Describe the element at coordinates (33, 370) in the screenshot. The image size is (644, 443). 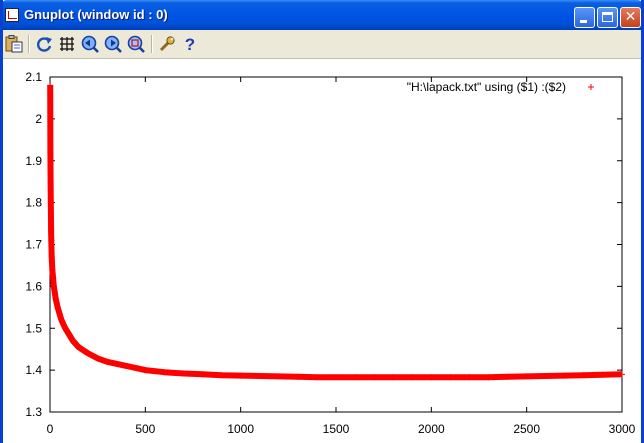
I see `y-tick-label: 1.4` at that location.